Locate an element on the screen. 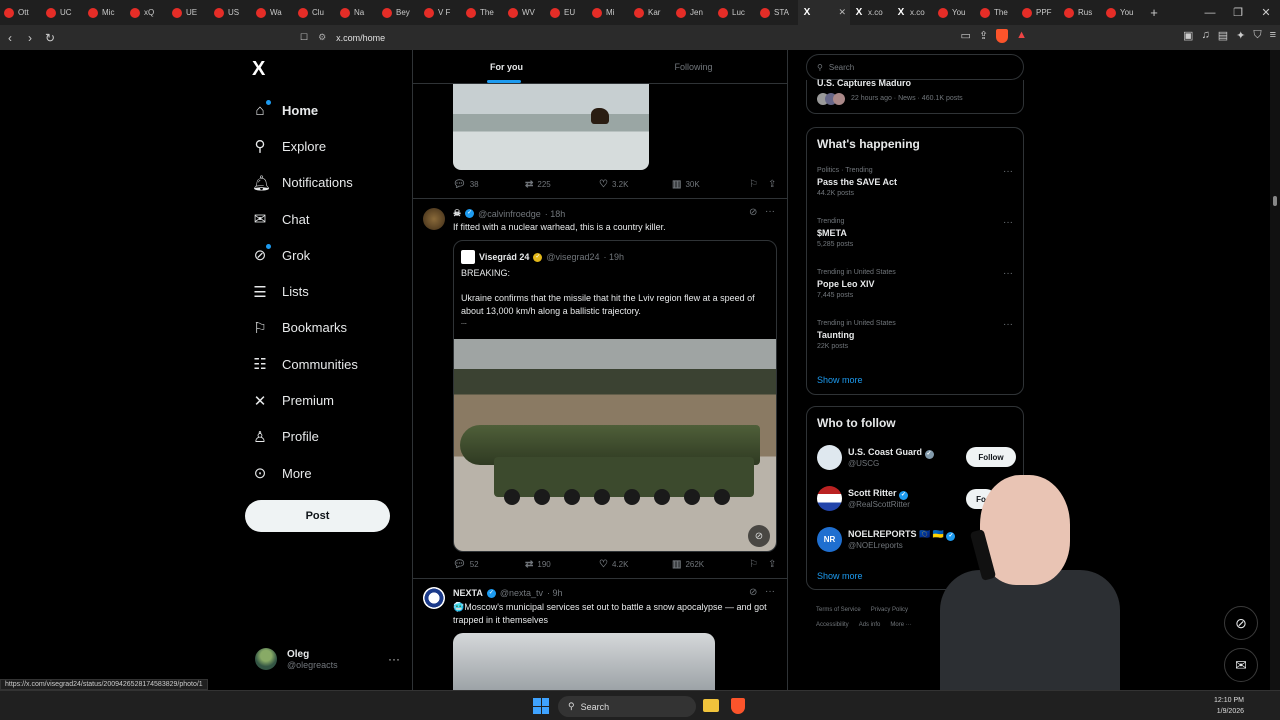  sidebar-item-explore: ⚲ Explore is located at coordinates (305, 146).